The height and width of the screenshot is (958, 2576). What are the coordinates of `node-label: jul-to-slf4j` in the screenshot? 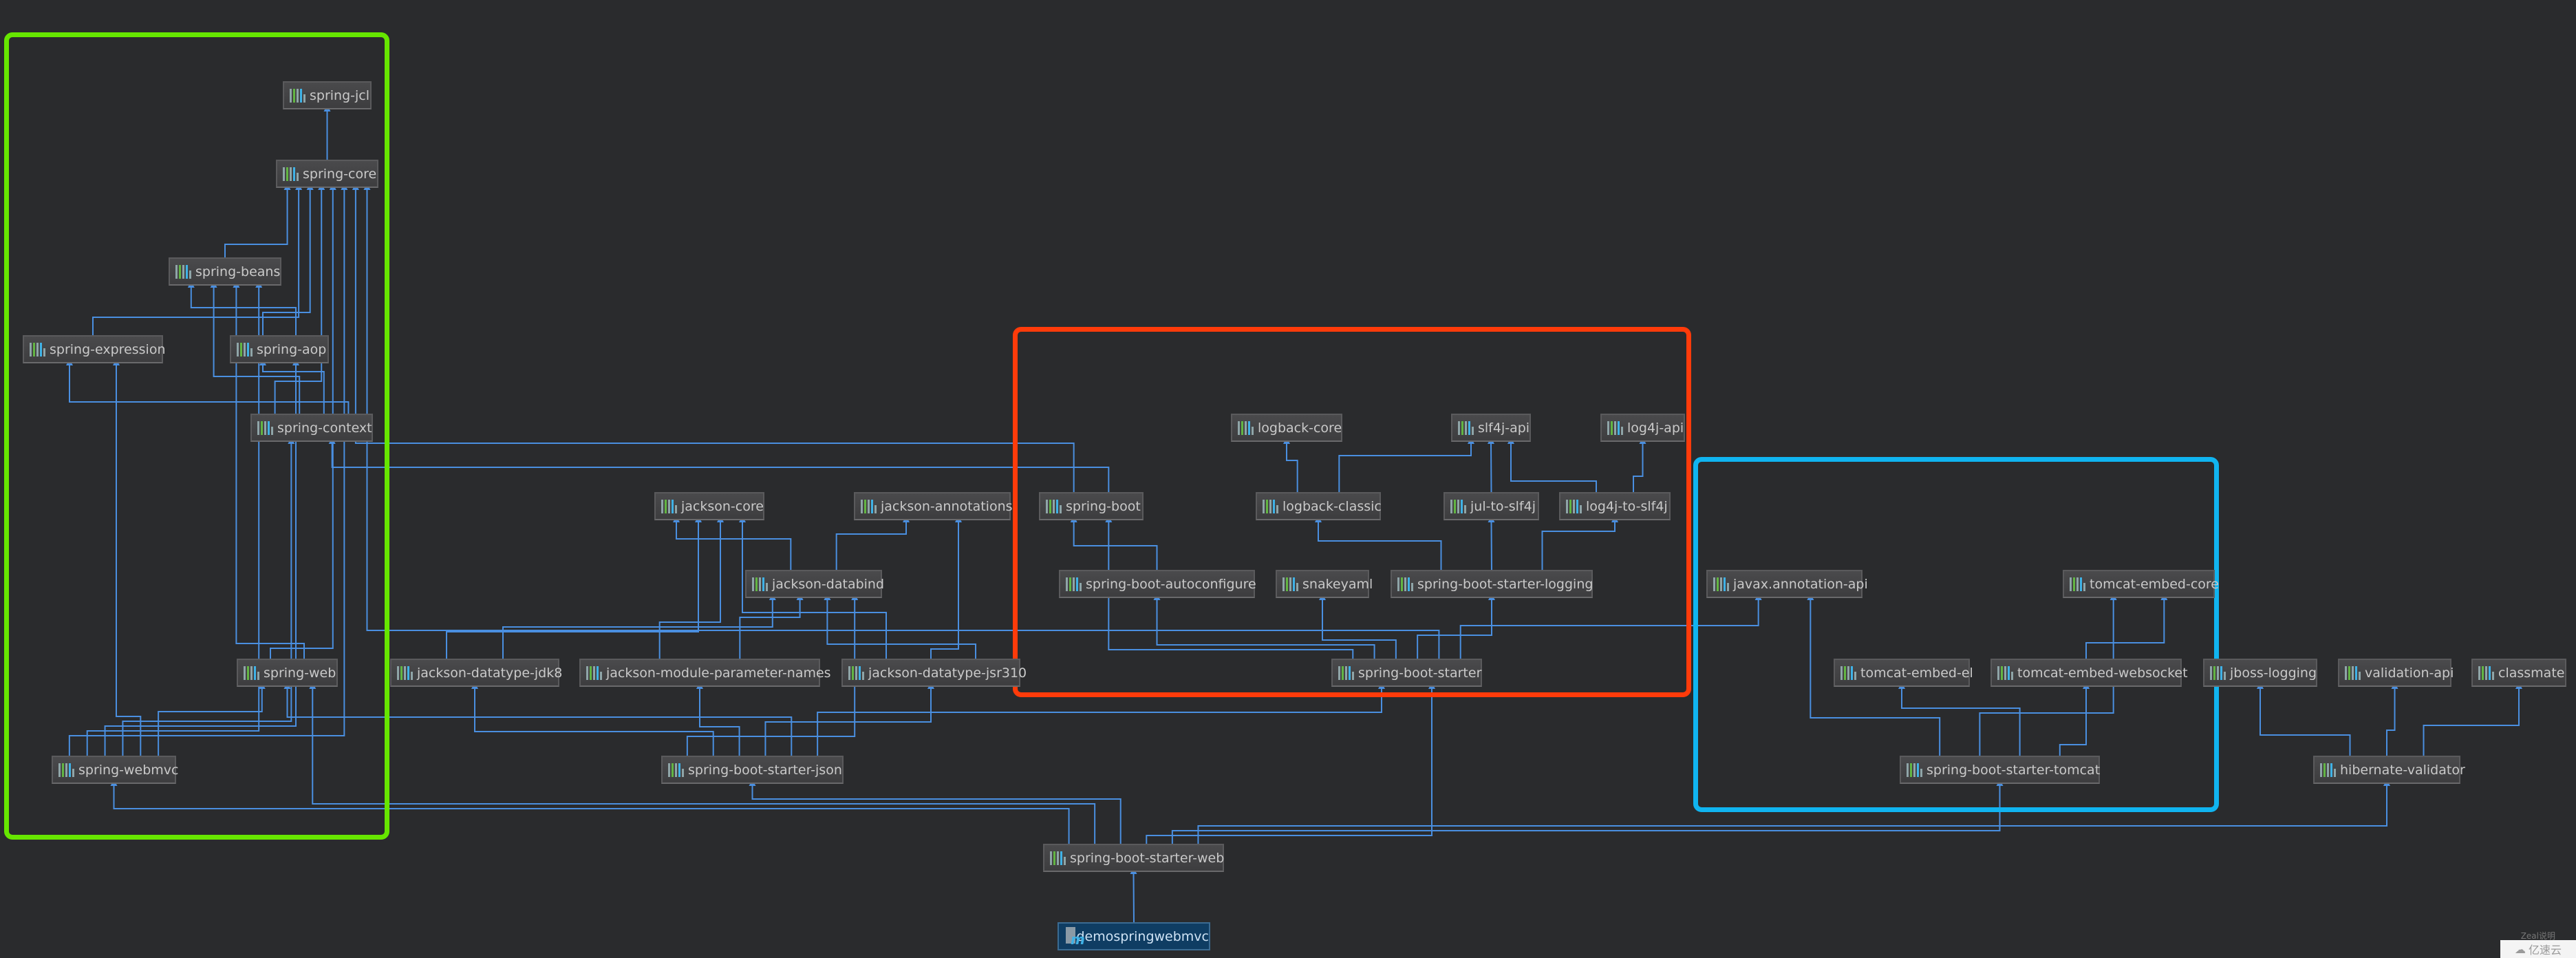 It's located at (1503, 506).